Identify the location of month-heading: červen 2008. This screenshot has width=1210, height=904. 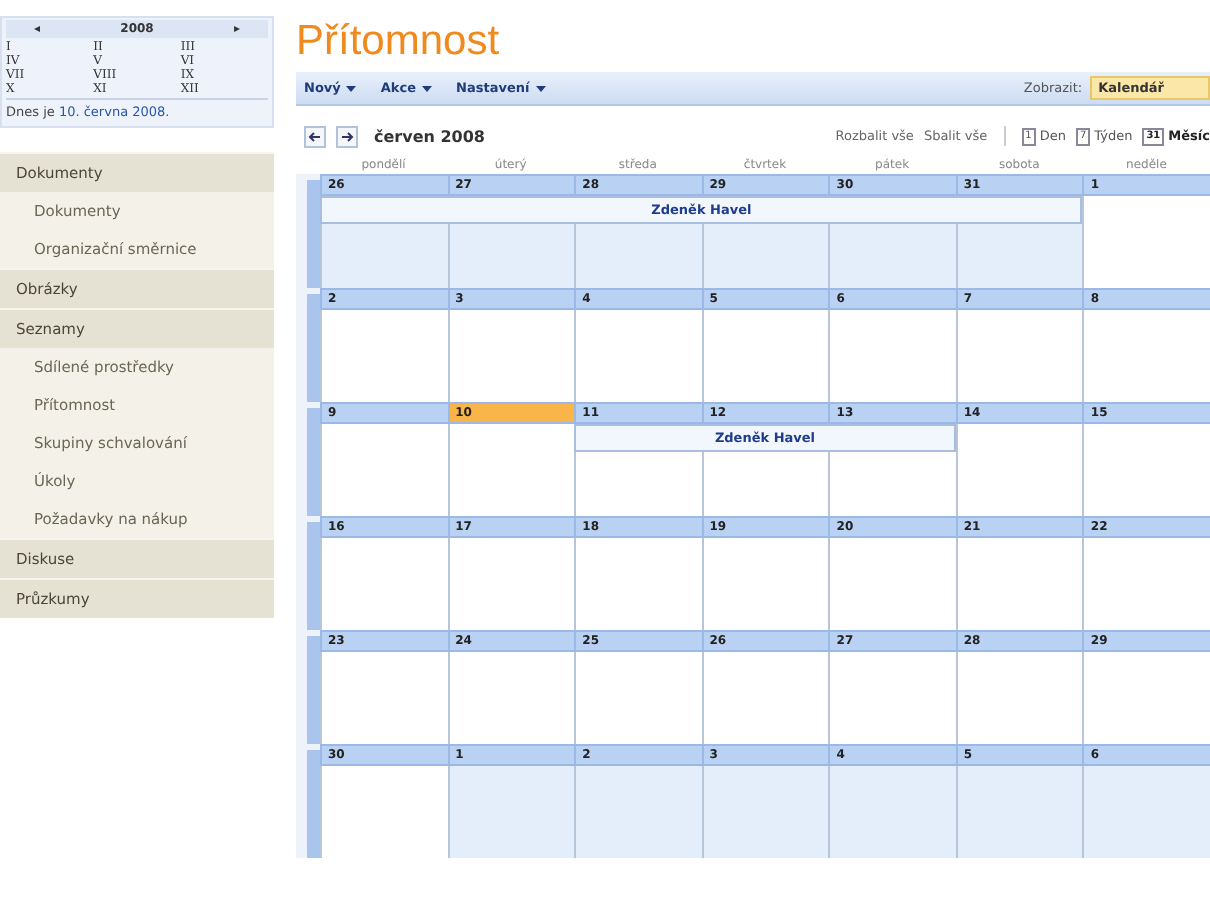
(429, 136).